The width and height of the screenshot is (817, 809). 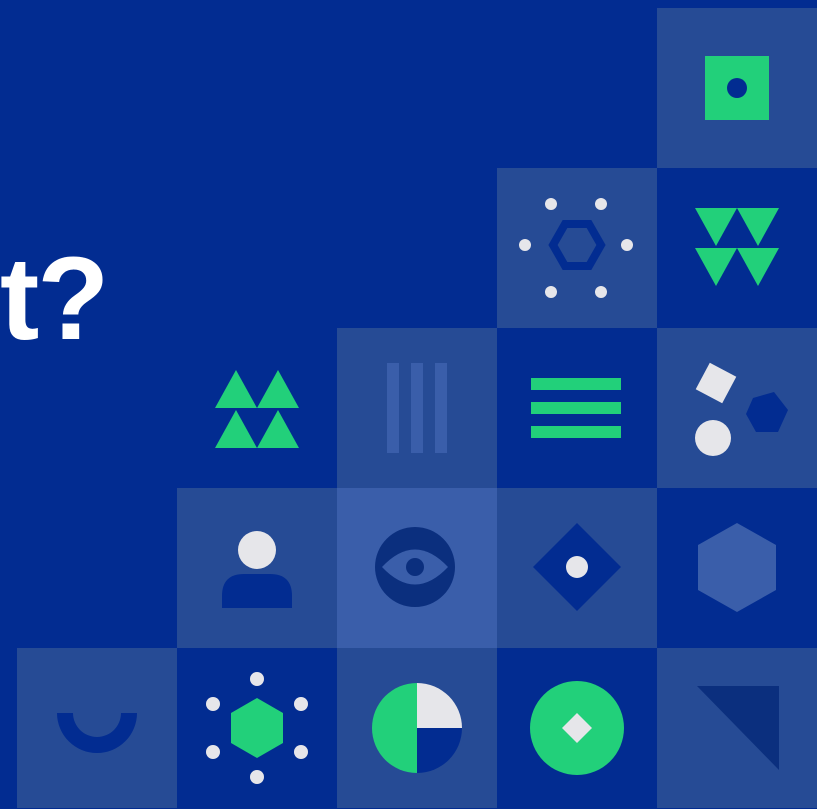 I want to click on square-dot-icon, so click(x=737, y=88).